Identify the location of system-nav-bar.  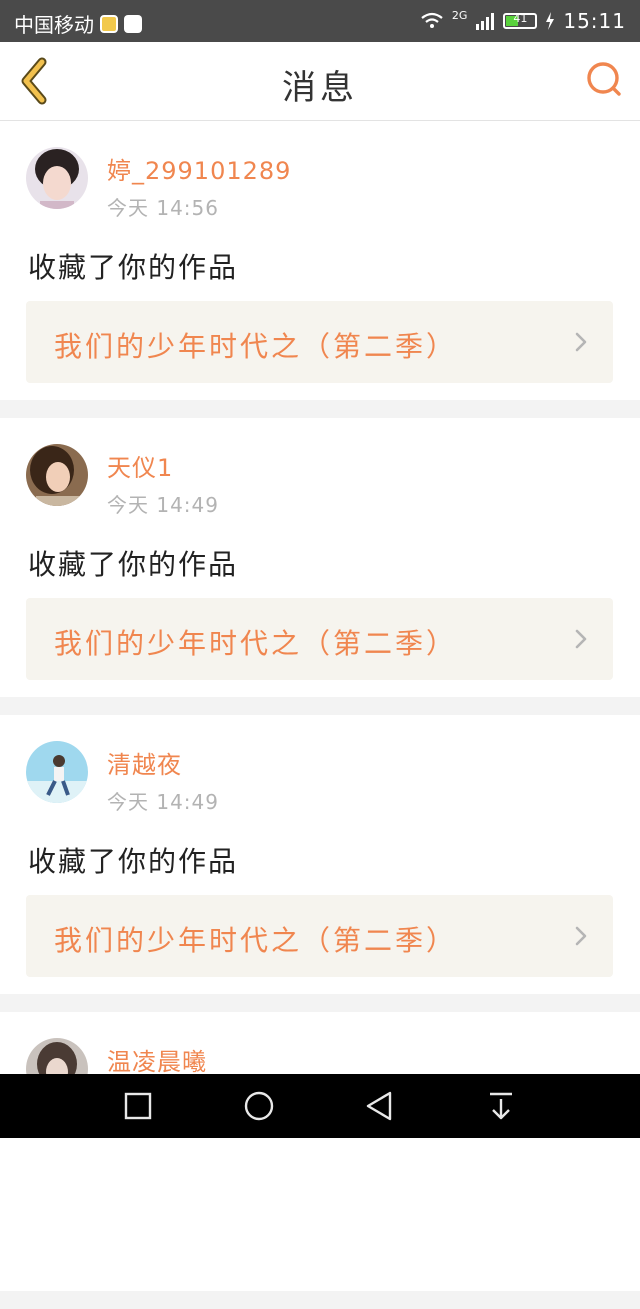
(320, 1106).